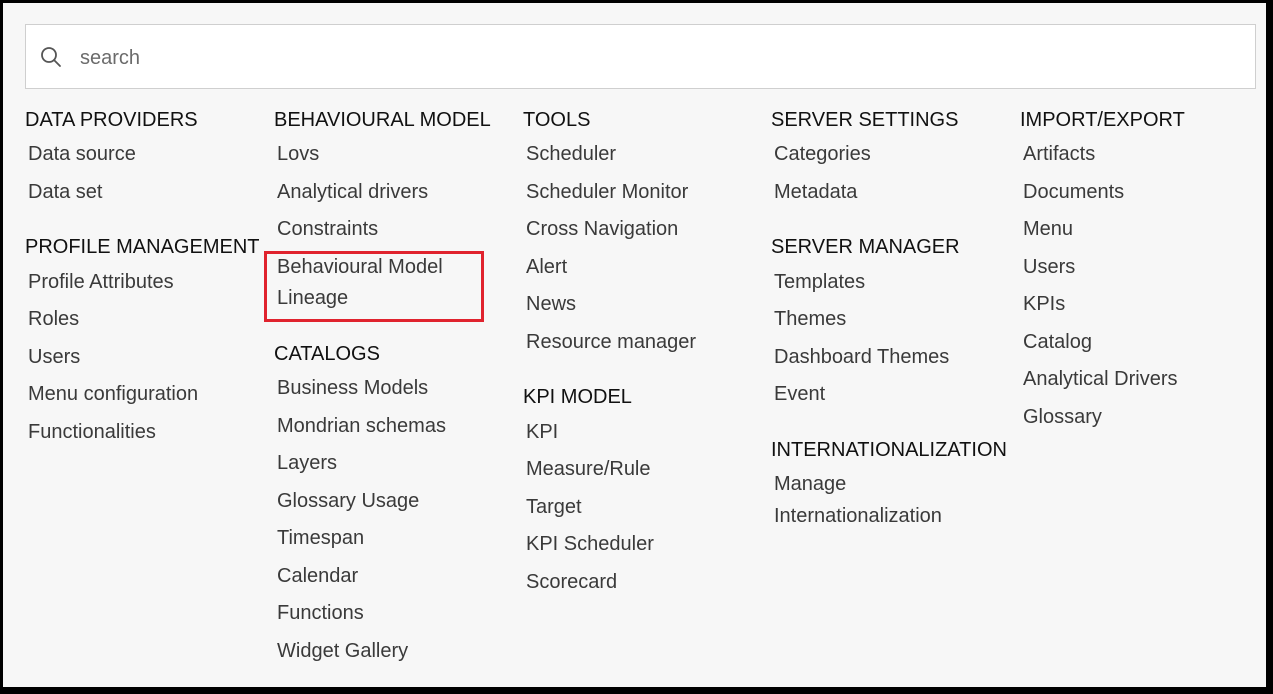 The width and height of the screenshot is (1273, 694). What do you see at coordinates (317, 576) in the screenshot?
I see `menu-item-calendar: Calendar` at bounding box center [317, 576].